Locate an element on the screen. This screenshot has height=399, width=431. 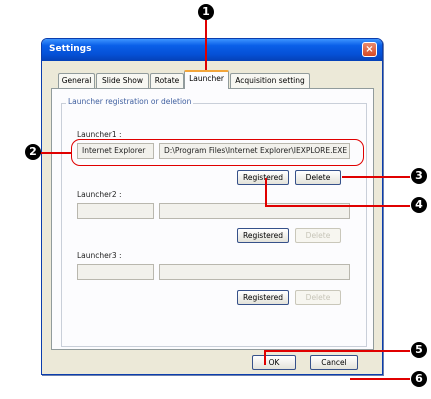
callout-3-line is located at coordinates (376, 177).